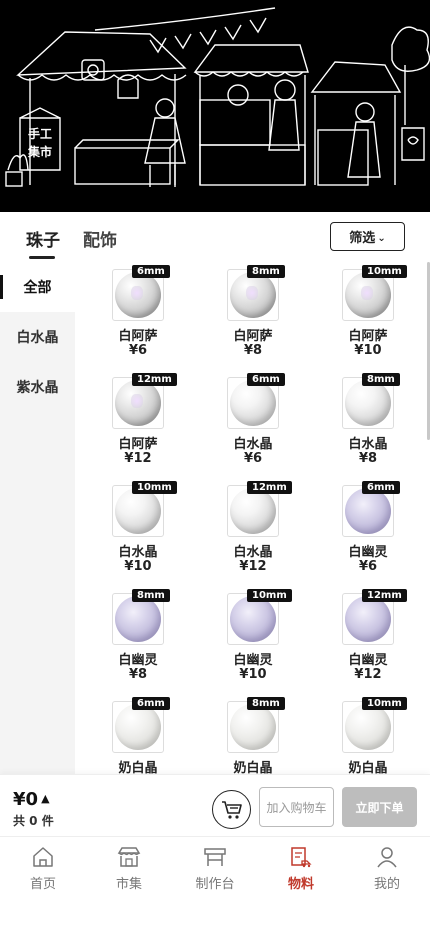  I want to click on product-card: 6mm 奶白晶, so click(135, 734).